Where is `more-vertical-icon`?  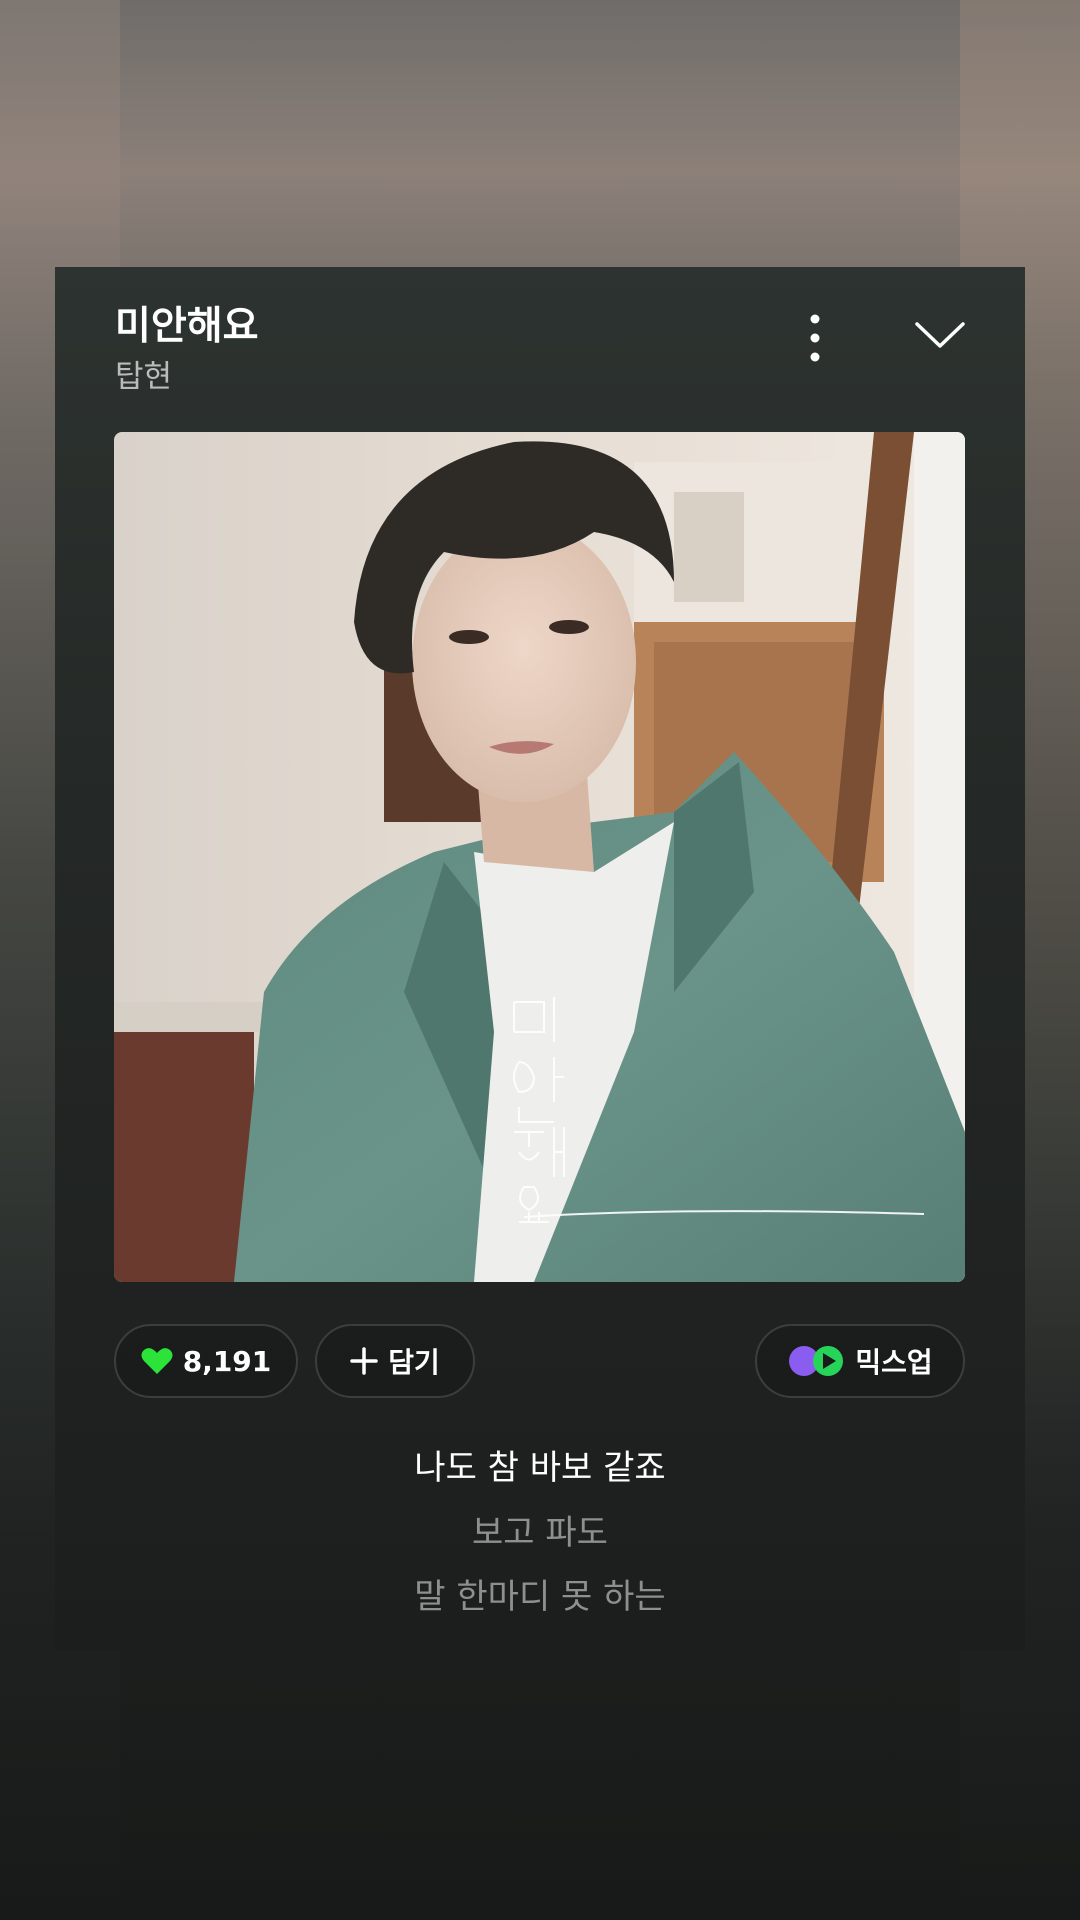
more-vertical-icon is located at coordinates (815, 340).